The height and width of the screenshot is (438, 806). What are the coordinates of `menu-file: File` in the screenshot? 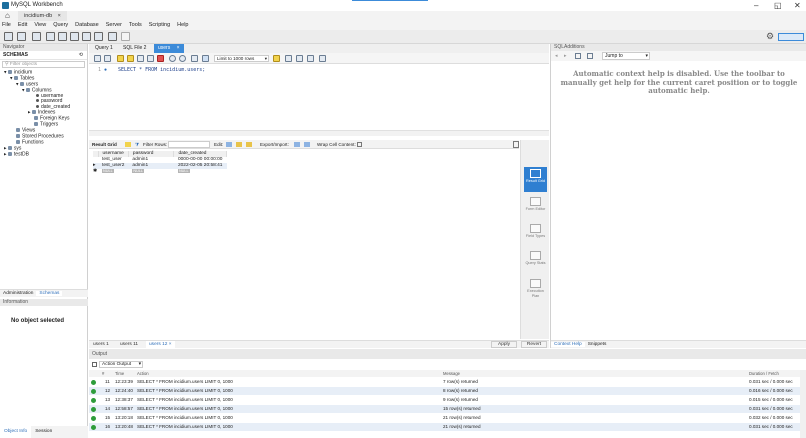 It's located at (6, 25).